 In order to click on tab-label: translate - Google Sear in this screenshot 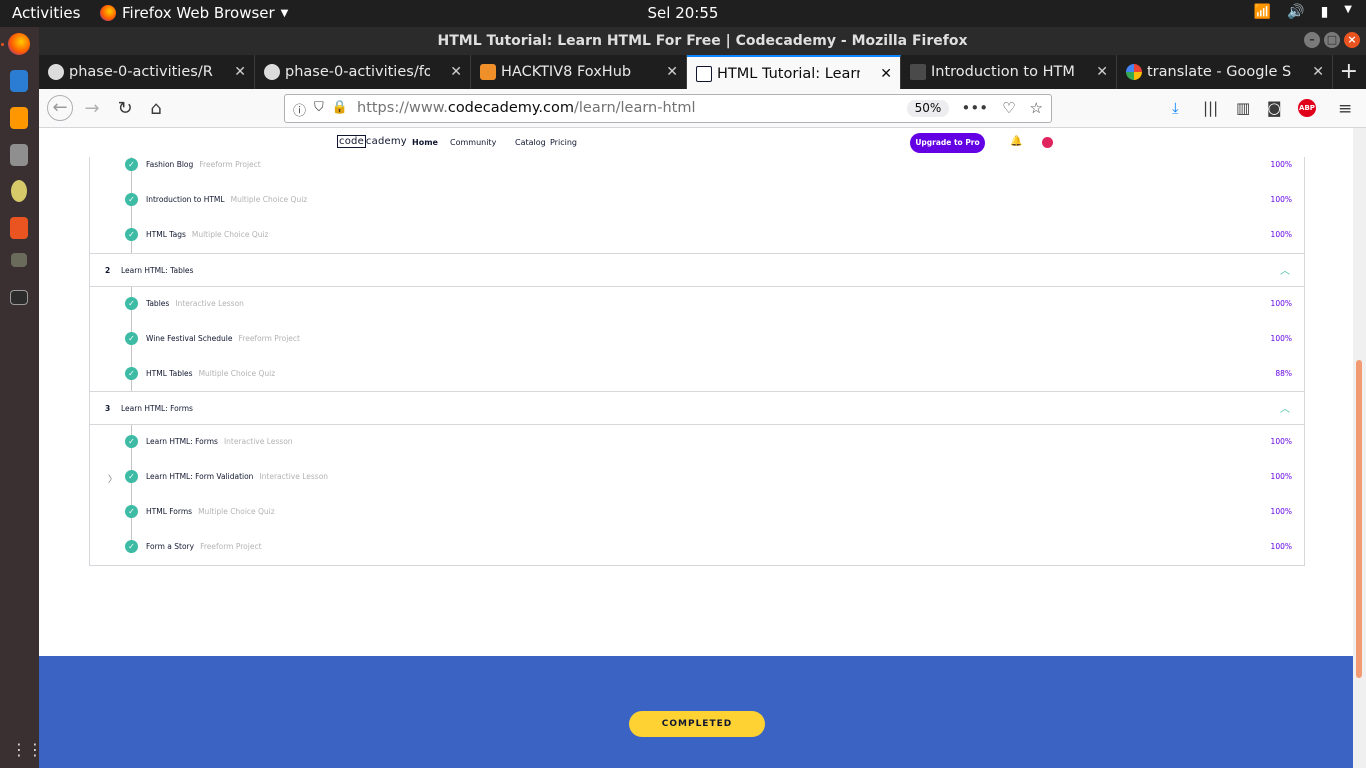, I will do `click(1219, 72)`.